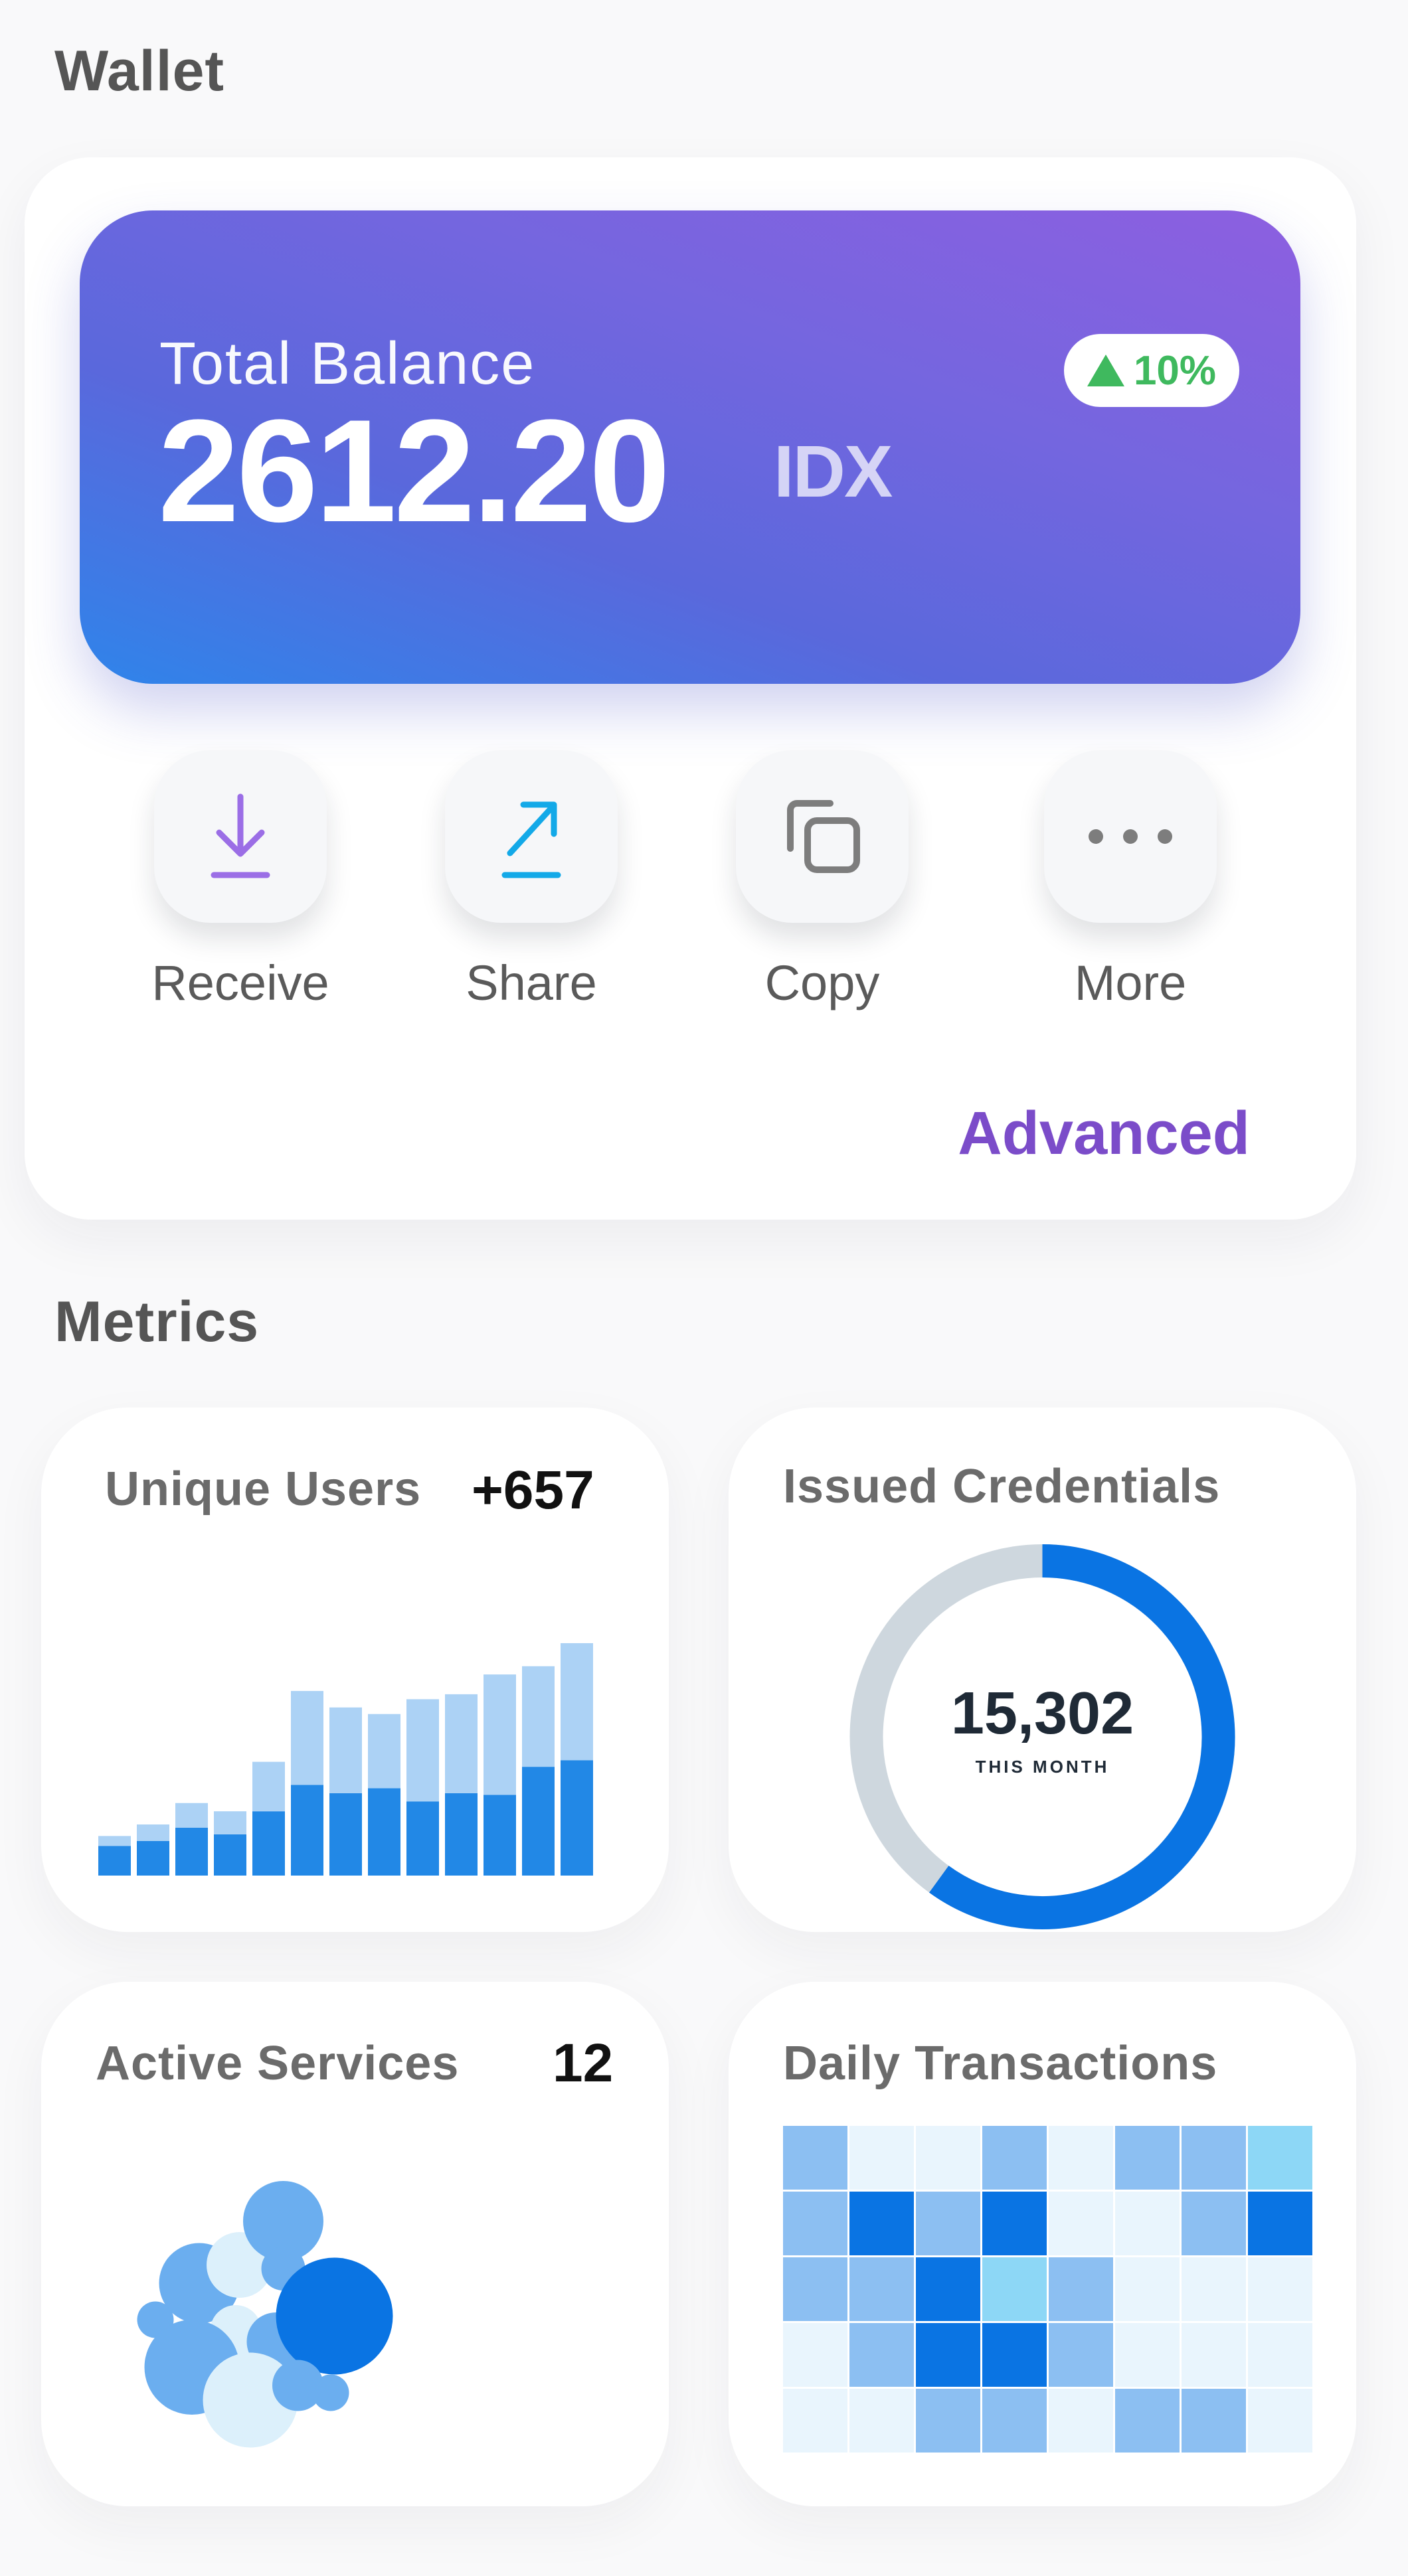 The image size is (1408, 2576). What do you see at coordinates (240, 982) in the screenshot?
I see `receive-label: Receive` at bounding box center [240, 982].